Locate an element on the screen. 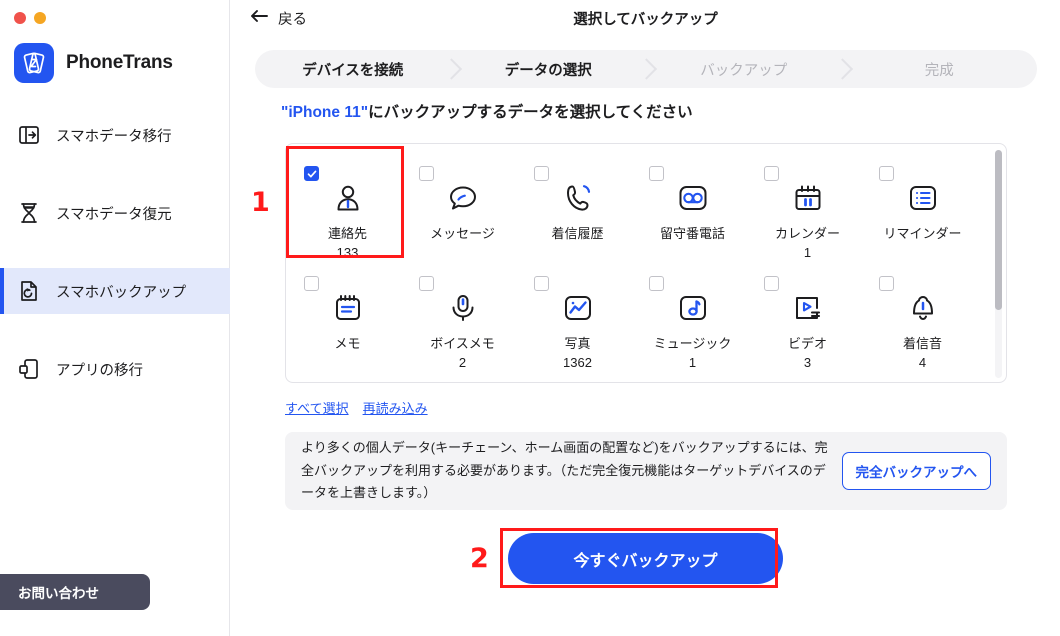 This screenshot has height=636, width=1060. brand-name: PhoneTrans is located at coordinates (119, 62).